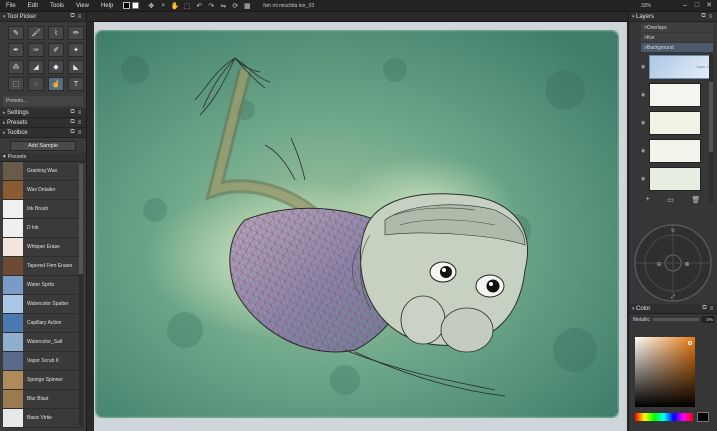 The height and width of the screenshot is (431, 717). I want to click on trash-icon: 🗑, so click(695, 200).